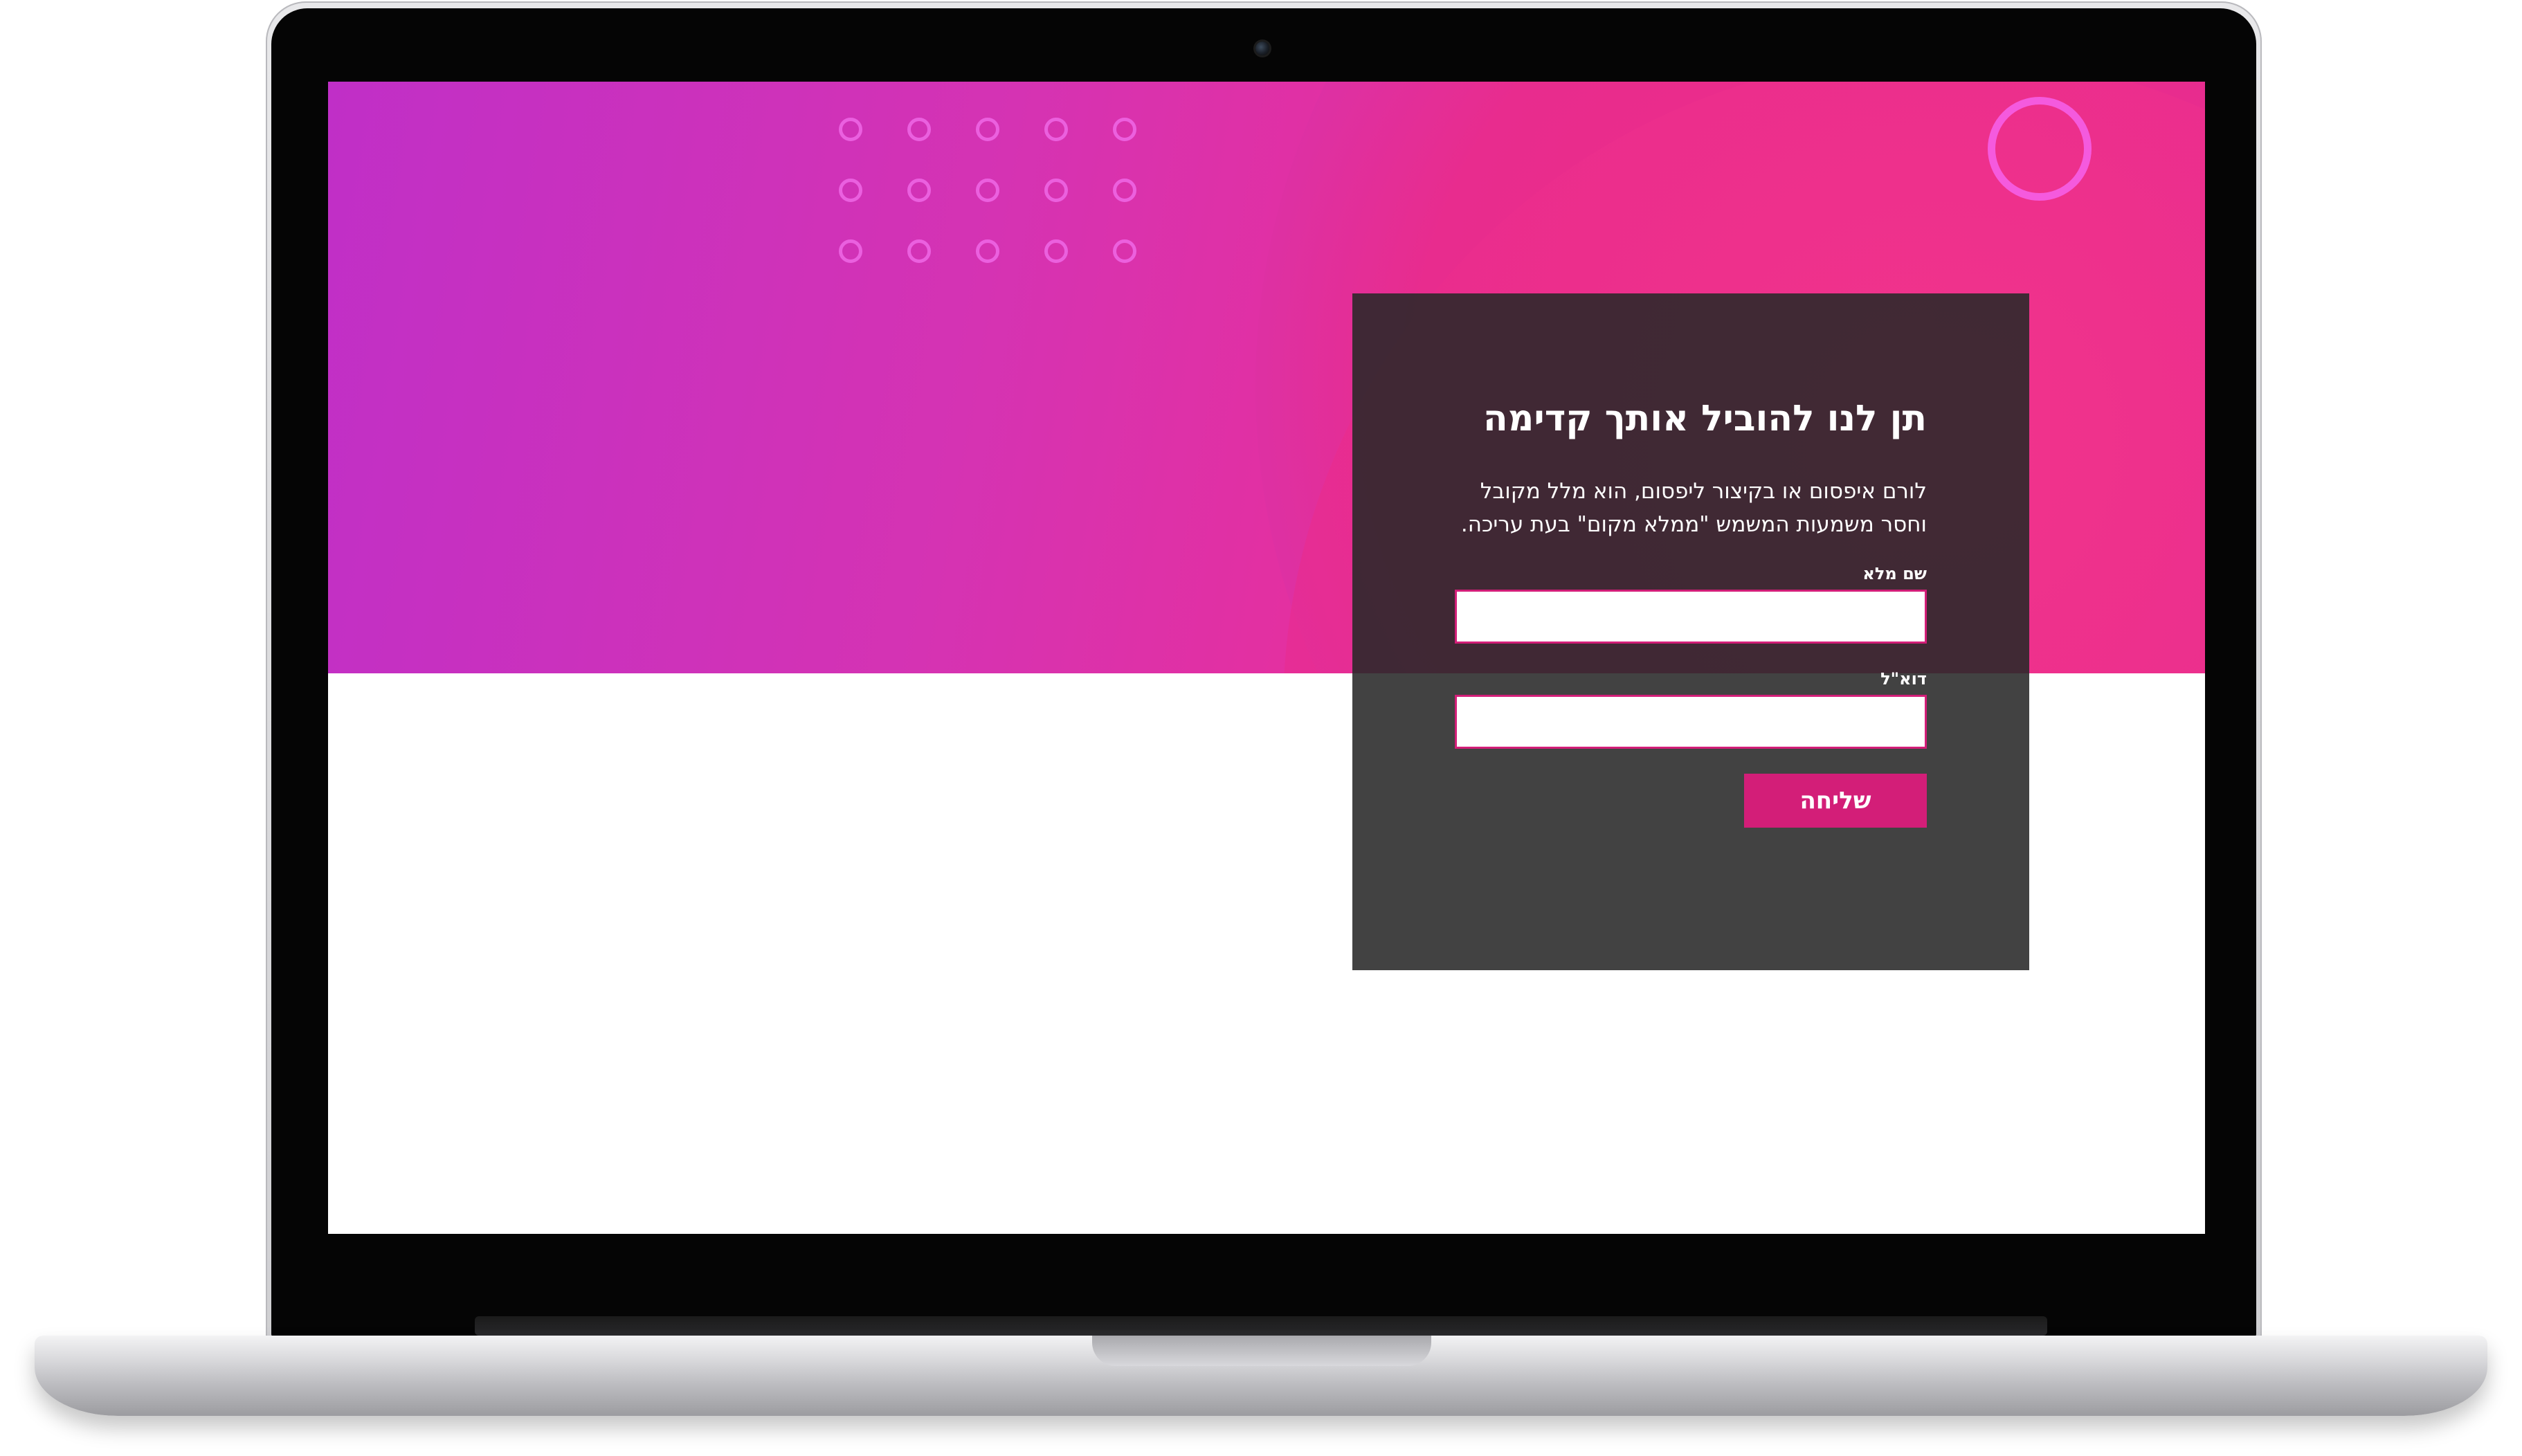  What do you see at coordinates (1894, 573) in the screenshot?
I see `name-field-label: שם מלא` at bounding box center [1894, 573].